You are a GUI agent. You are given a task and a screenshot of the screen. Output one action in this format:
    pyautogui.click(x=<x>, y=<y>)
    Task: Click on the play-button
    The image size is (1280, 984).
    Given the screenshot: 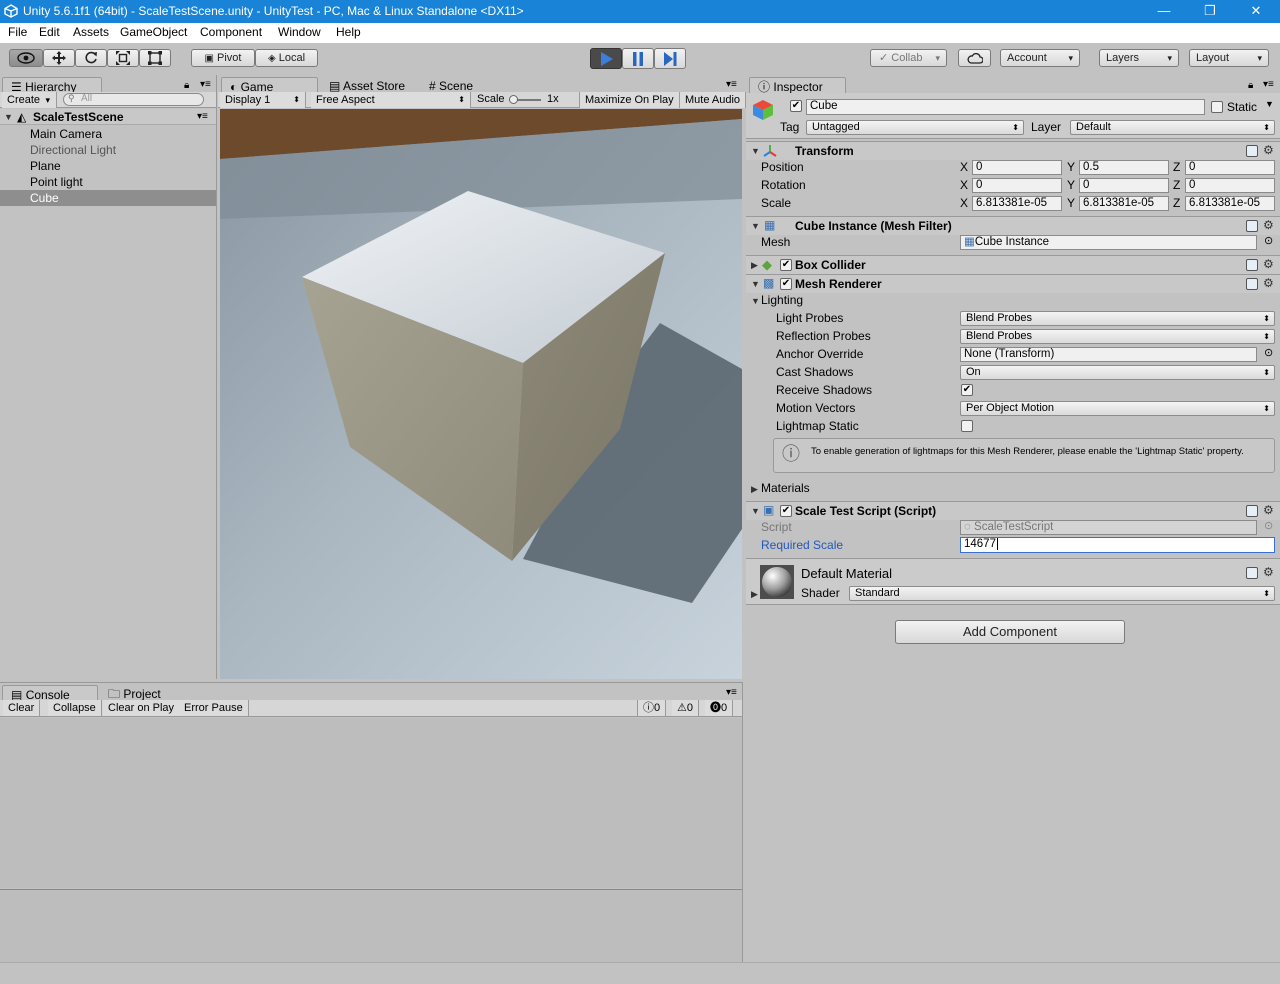 What is the action you would take?
    pyautogui.click(x=606, y=58)
    